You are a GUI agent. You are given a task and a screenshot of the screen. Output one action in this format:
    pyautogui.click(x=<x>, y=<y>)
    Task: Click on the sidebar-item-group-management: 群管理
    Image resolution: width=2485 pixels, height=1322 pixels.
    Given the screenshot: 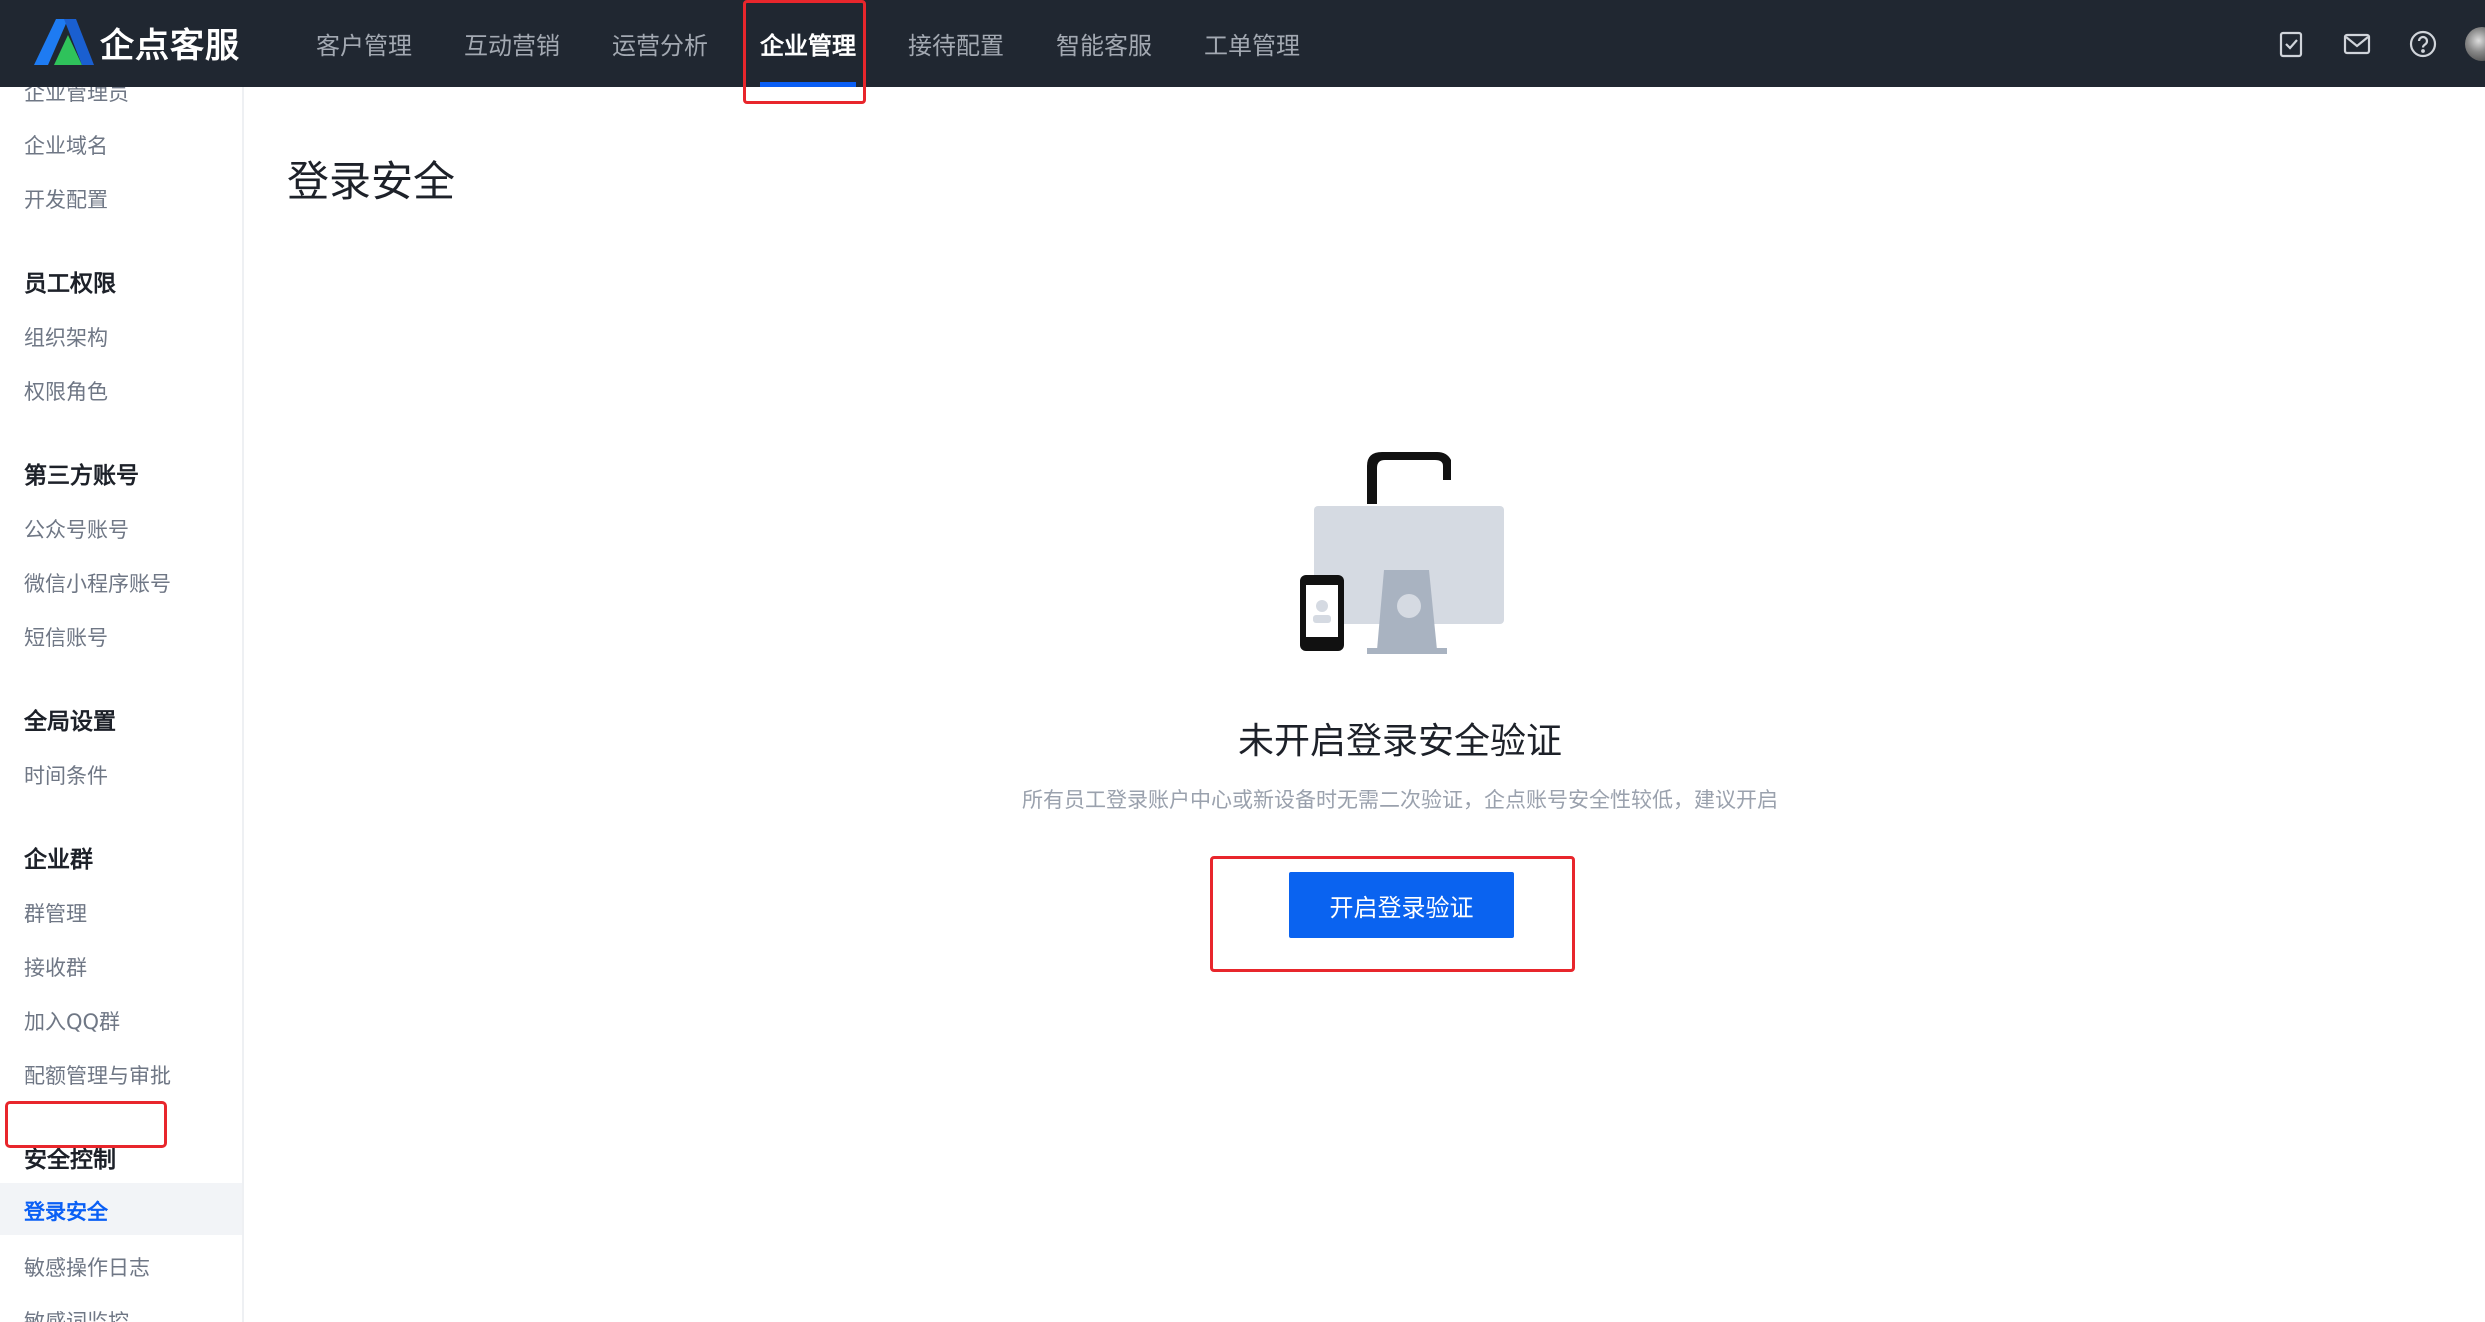 What is the action you would take?
    pyautogui.click(x=55, y=913)
    